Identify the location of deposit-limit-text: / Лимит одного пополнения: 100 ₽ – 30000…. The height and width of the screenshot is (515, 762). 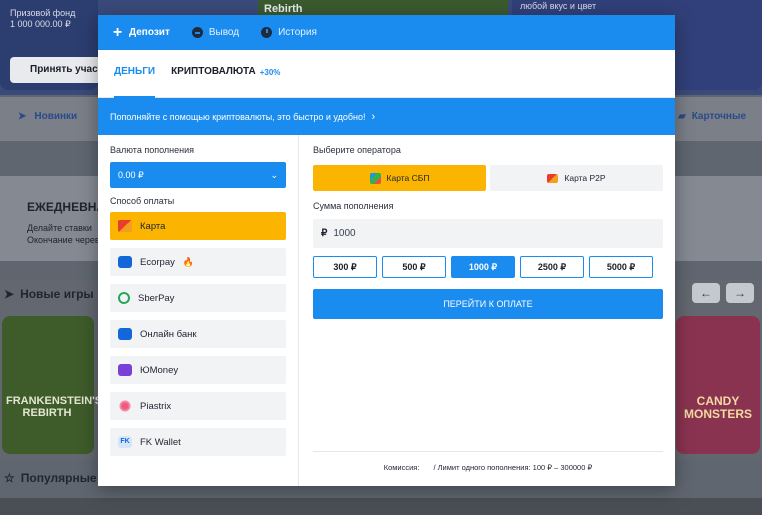
(513, 467).